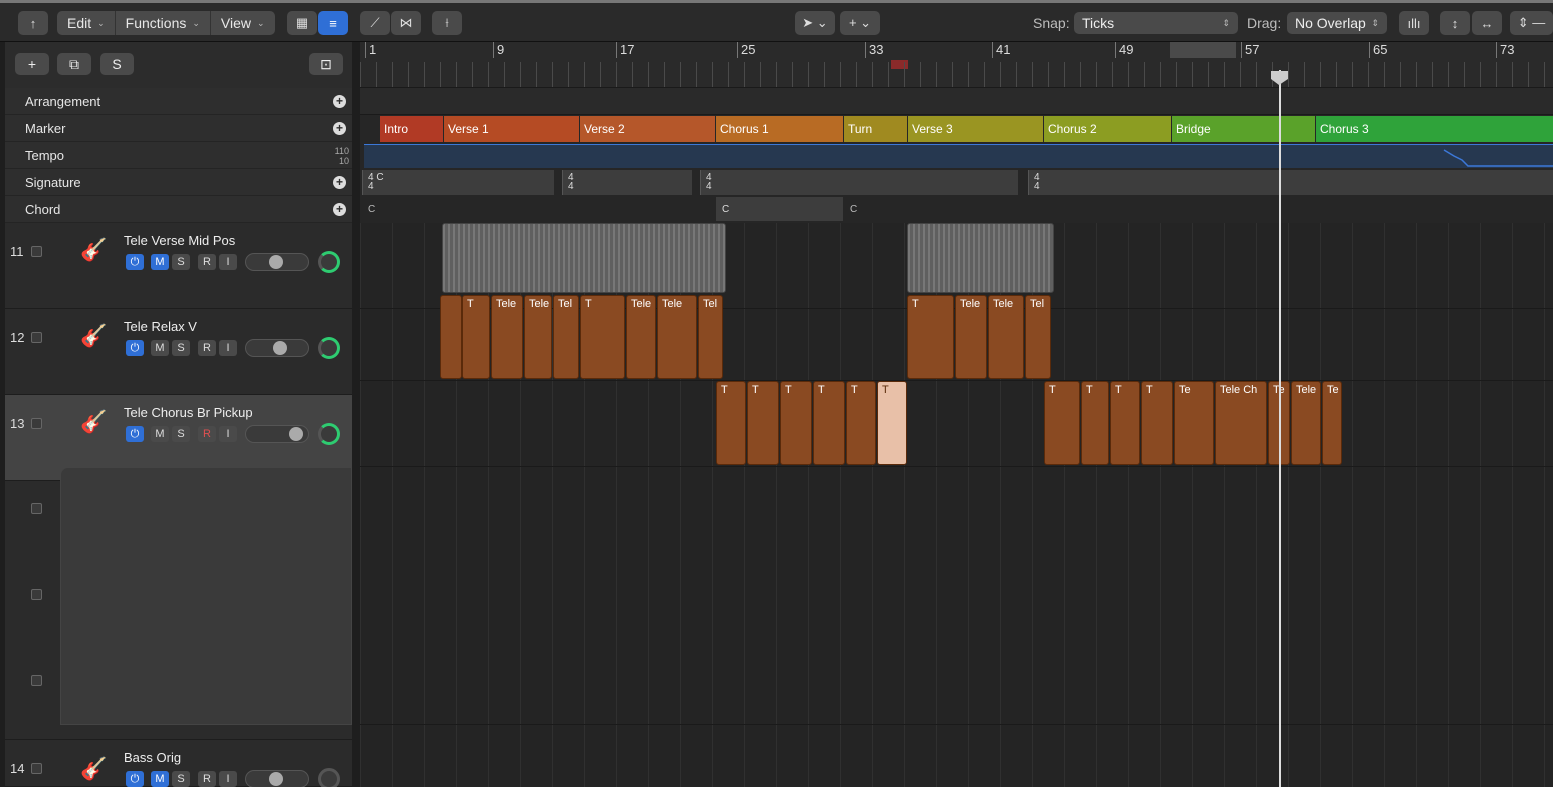 The image size is (1553, 787). Describe the element at coordinates (447, 23) in the screenshot. I see `catch-icon: ⟊` at that location.